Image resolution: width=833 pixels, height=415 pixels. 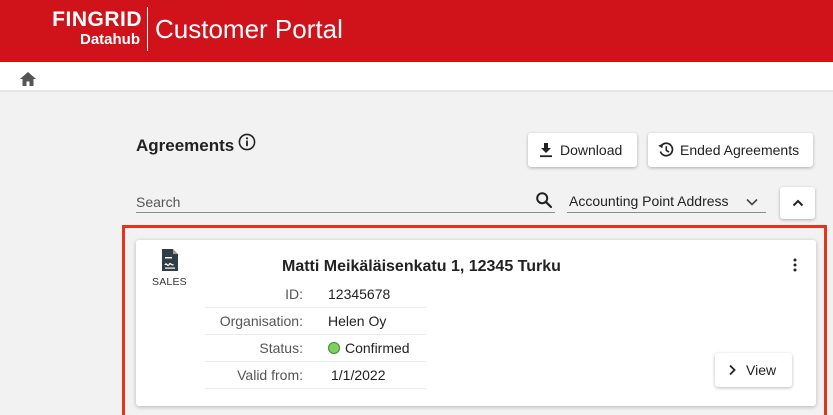 What do you see at coordinates (544, 200) in the screenshot?
I see `search-icon` at bounding box center [544, 200].